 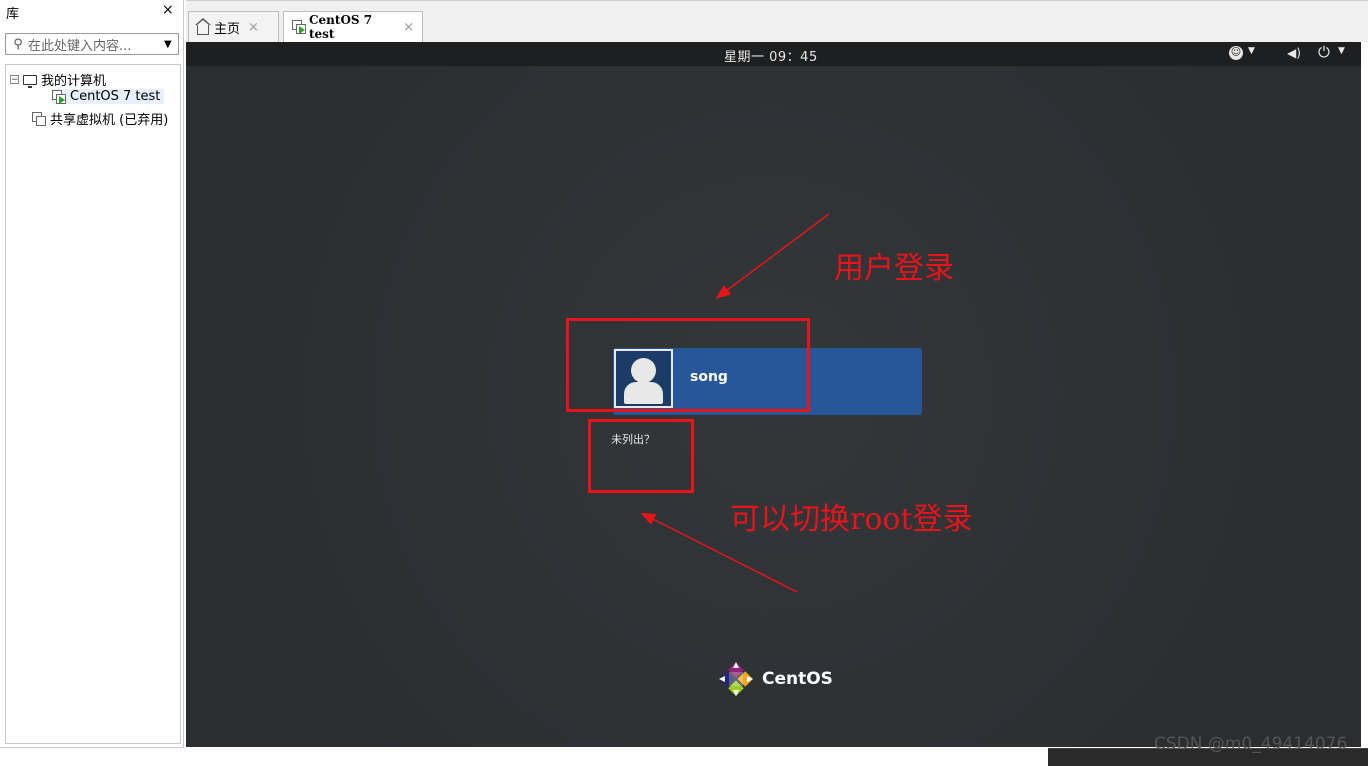 I want to click on watermark: CSDN @m0_49414076, so click(x=1251, y=744).